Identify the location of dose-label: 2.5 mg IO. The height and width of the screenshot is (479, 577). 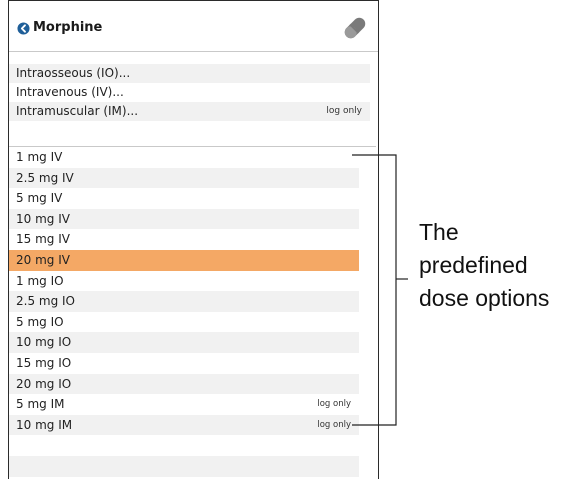
(46, 301).